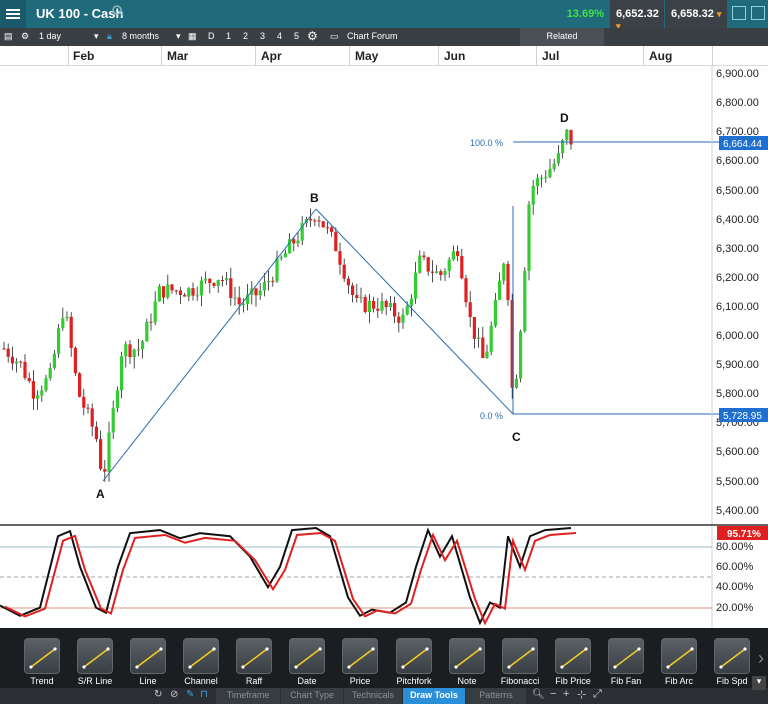 The width and height of the screenshot is (768, 704). I want to click on month-label: Jun, so click(455, 56).